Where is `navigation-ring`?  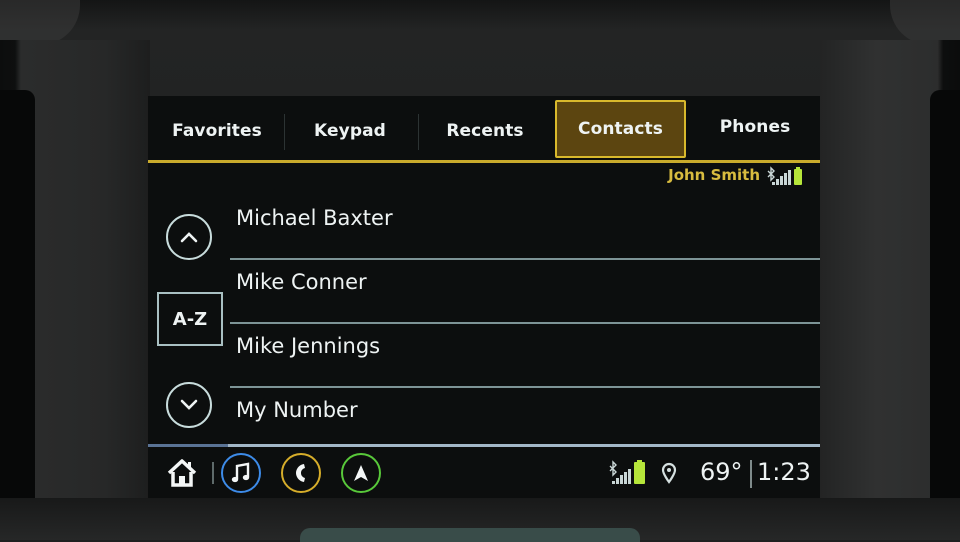
navigation-ring is located at coordinates (361, 473).